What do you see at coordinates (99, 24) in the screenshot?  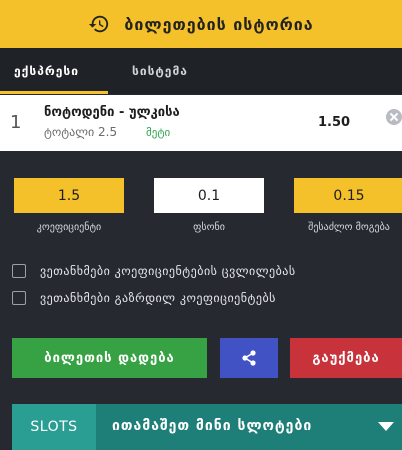 I see `history-icon` at bounding box center [99, 24].